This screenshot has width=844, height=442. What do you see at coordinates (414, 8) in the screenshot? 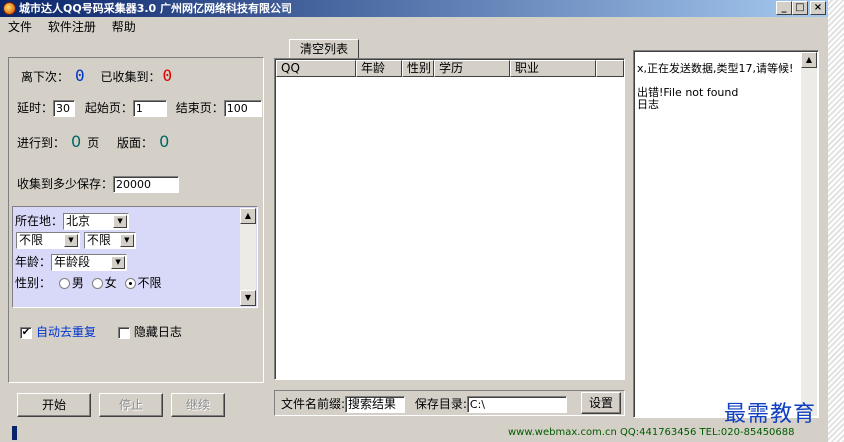
I see `title-bar: 城市达人QQ号码采集器3.0 广州网亿网络科技有限公司 _ □ ×` at bounding box center [414, 8].